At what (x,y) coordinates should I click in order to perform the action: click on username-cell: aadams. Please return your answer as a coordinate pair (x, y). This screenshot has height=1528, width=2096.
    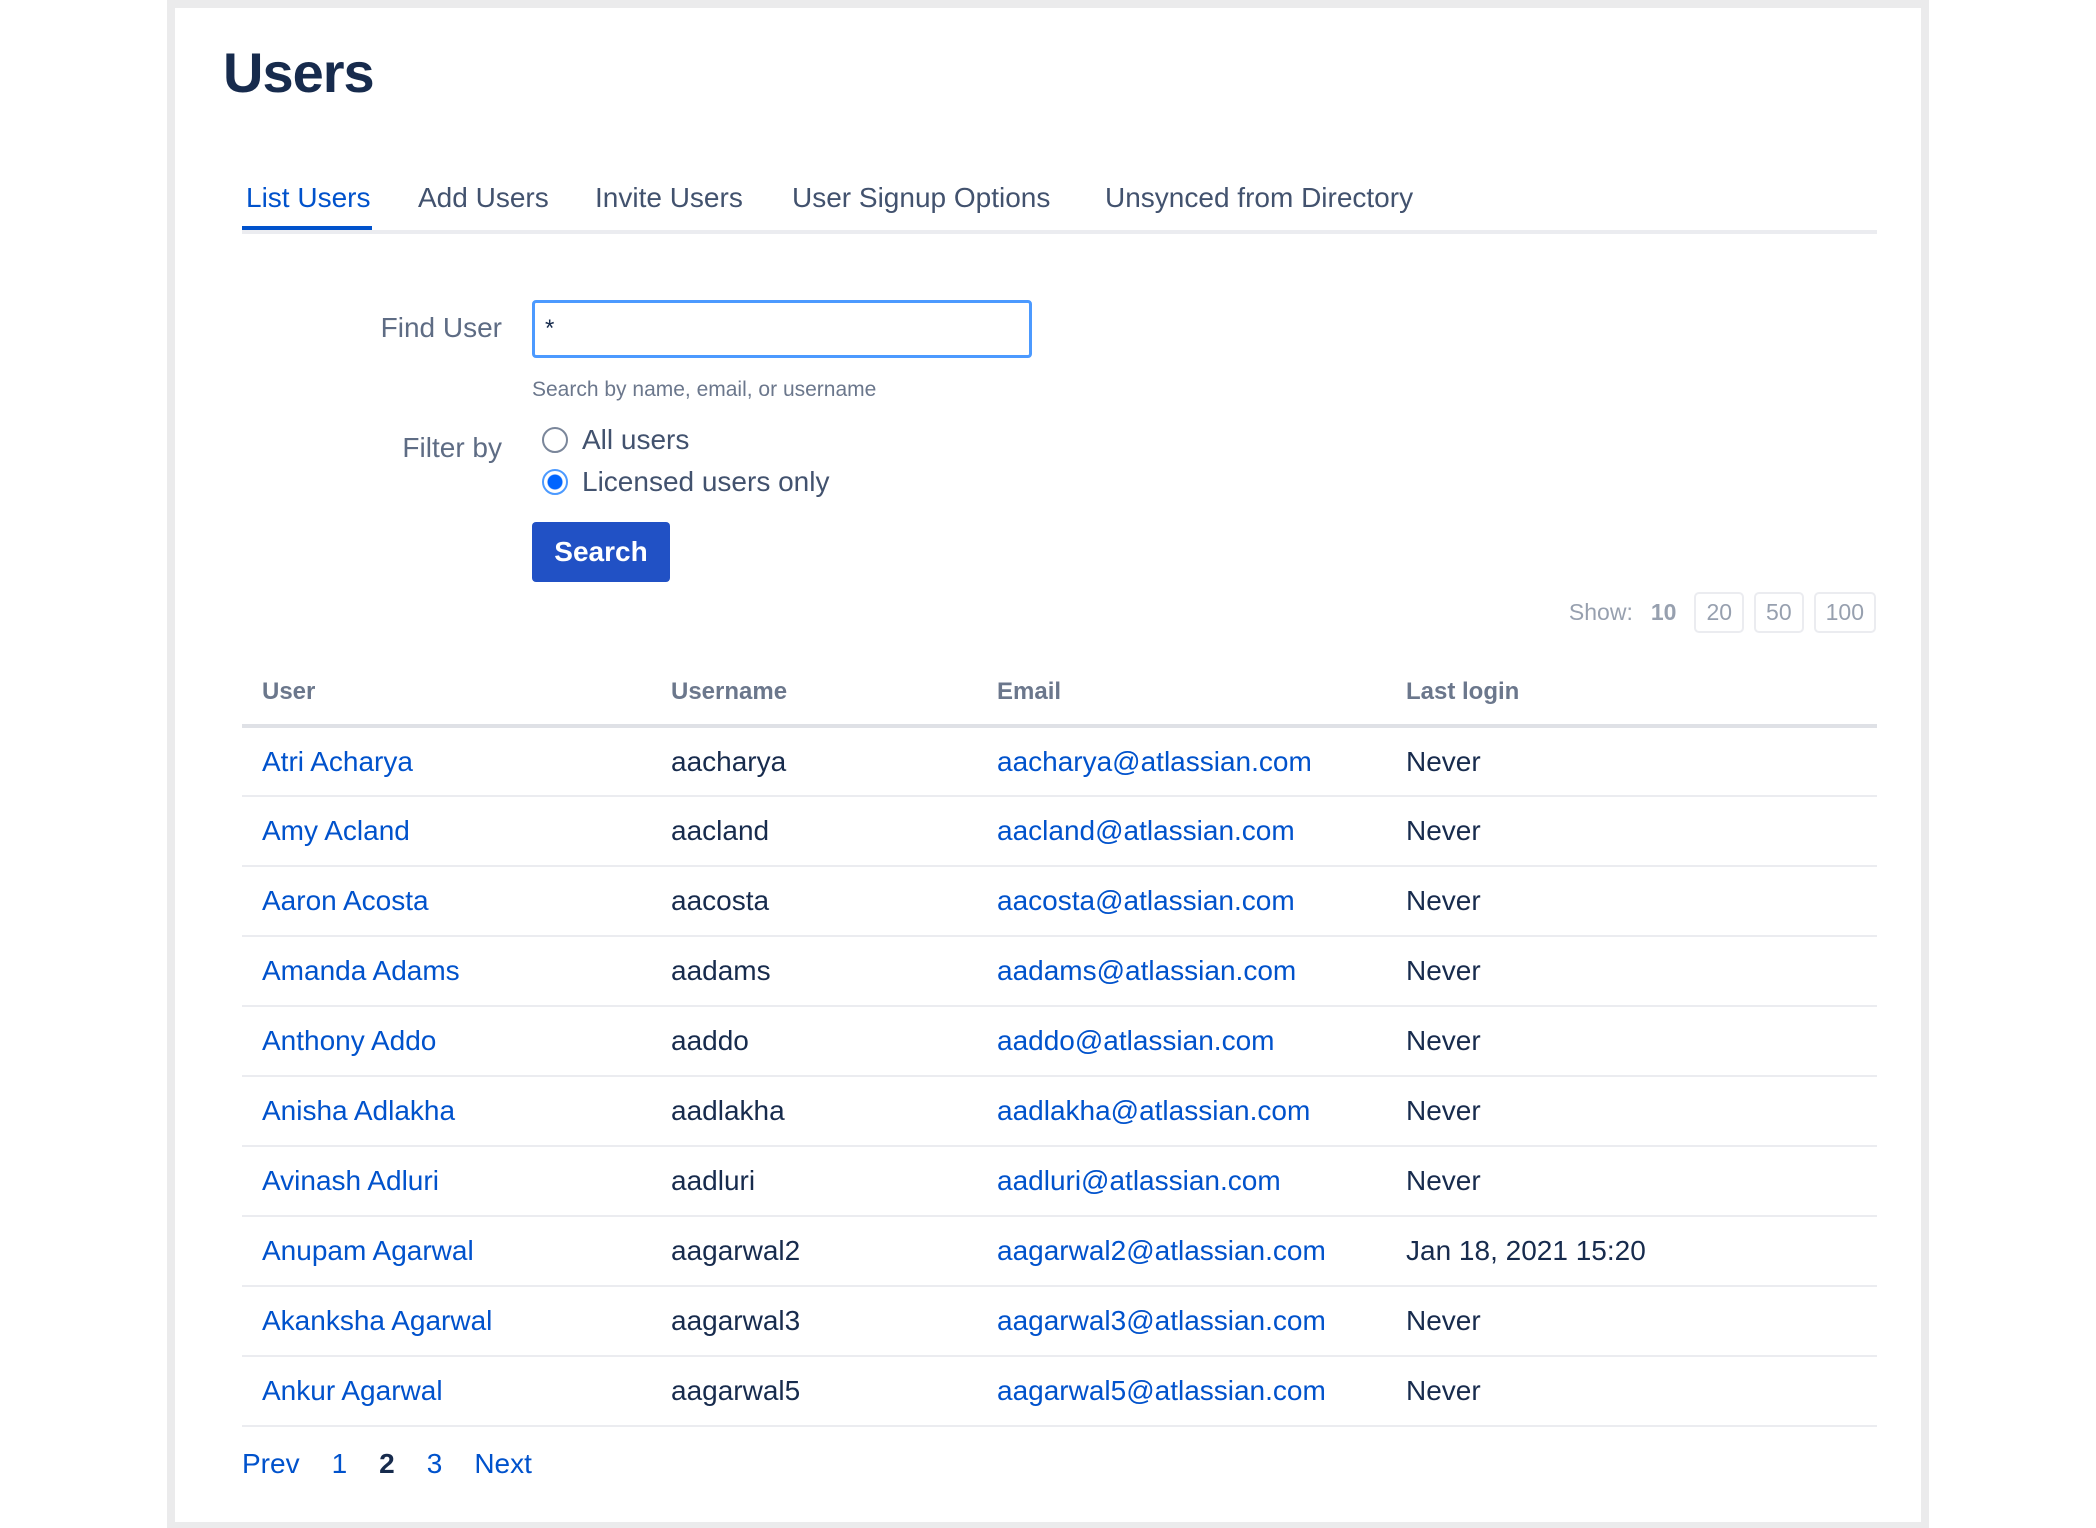
    Looking at the image, I should click on (814, 971).